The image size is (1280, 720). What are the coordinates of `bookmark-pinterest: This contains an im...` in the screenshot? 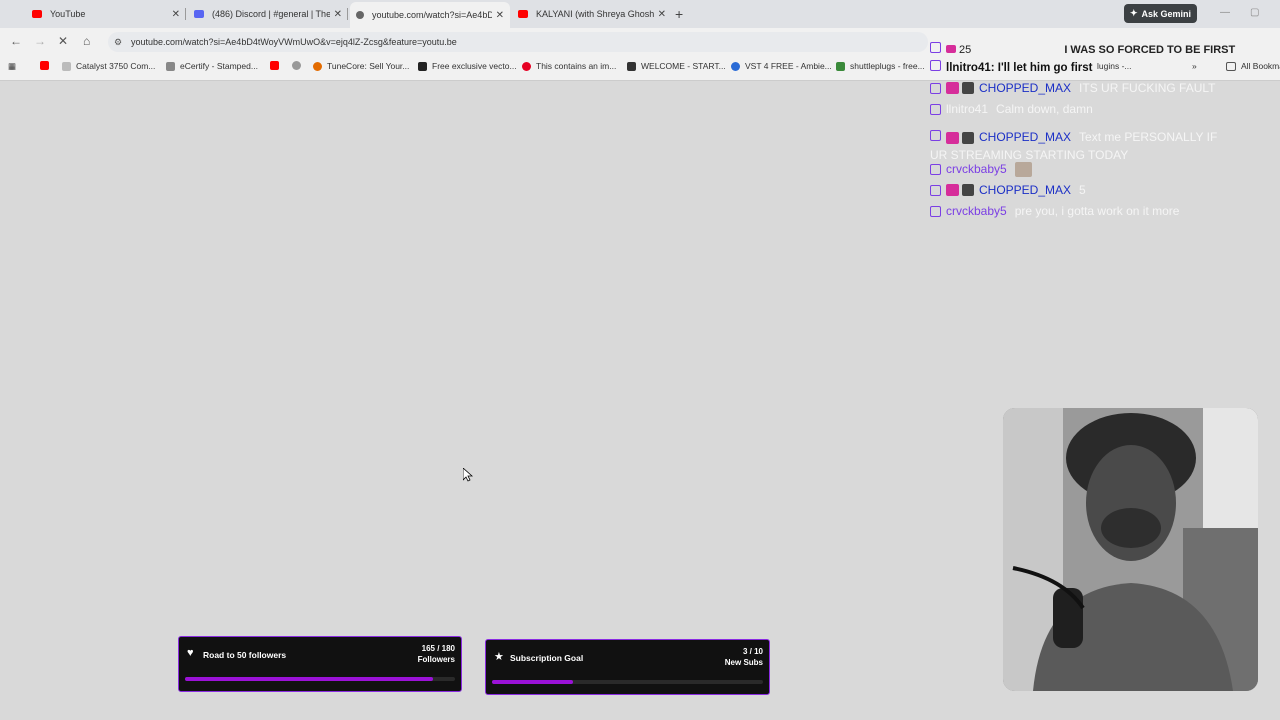 It's located at (569, 66).